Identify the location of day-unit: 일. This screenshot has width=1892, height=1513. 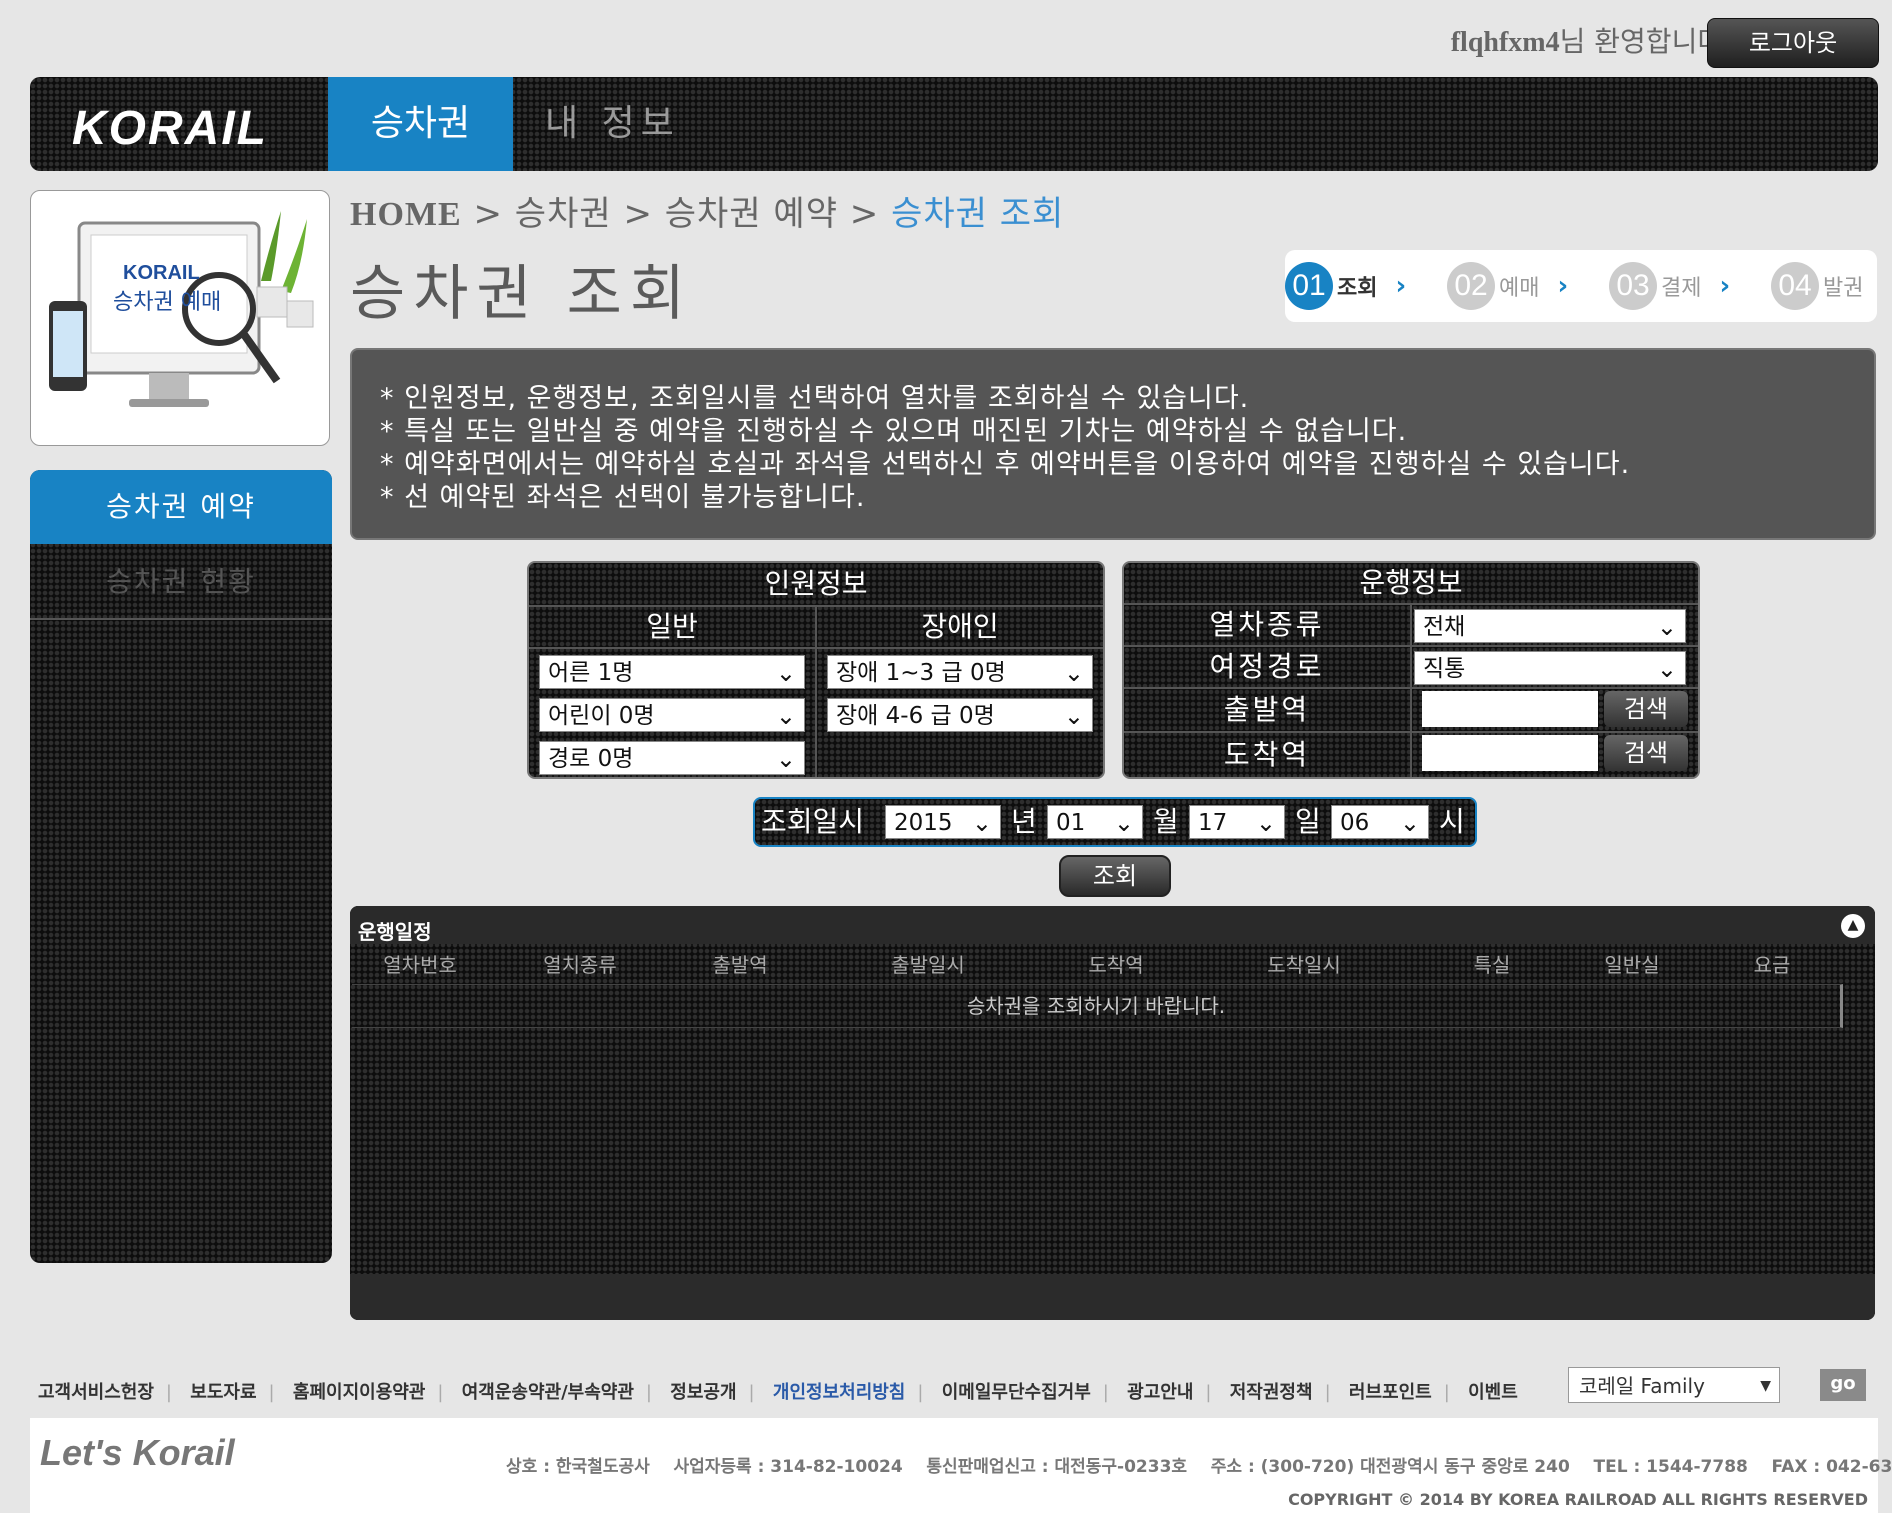
(1308, 821).